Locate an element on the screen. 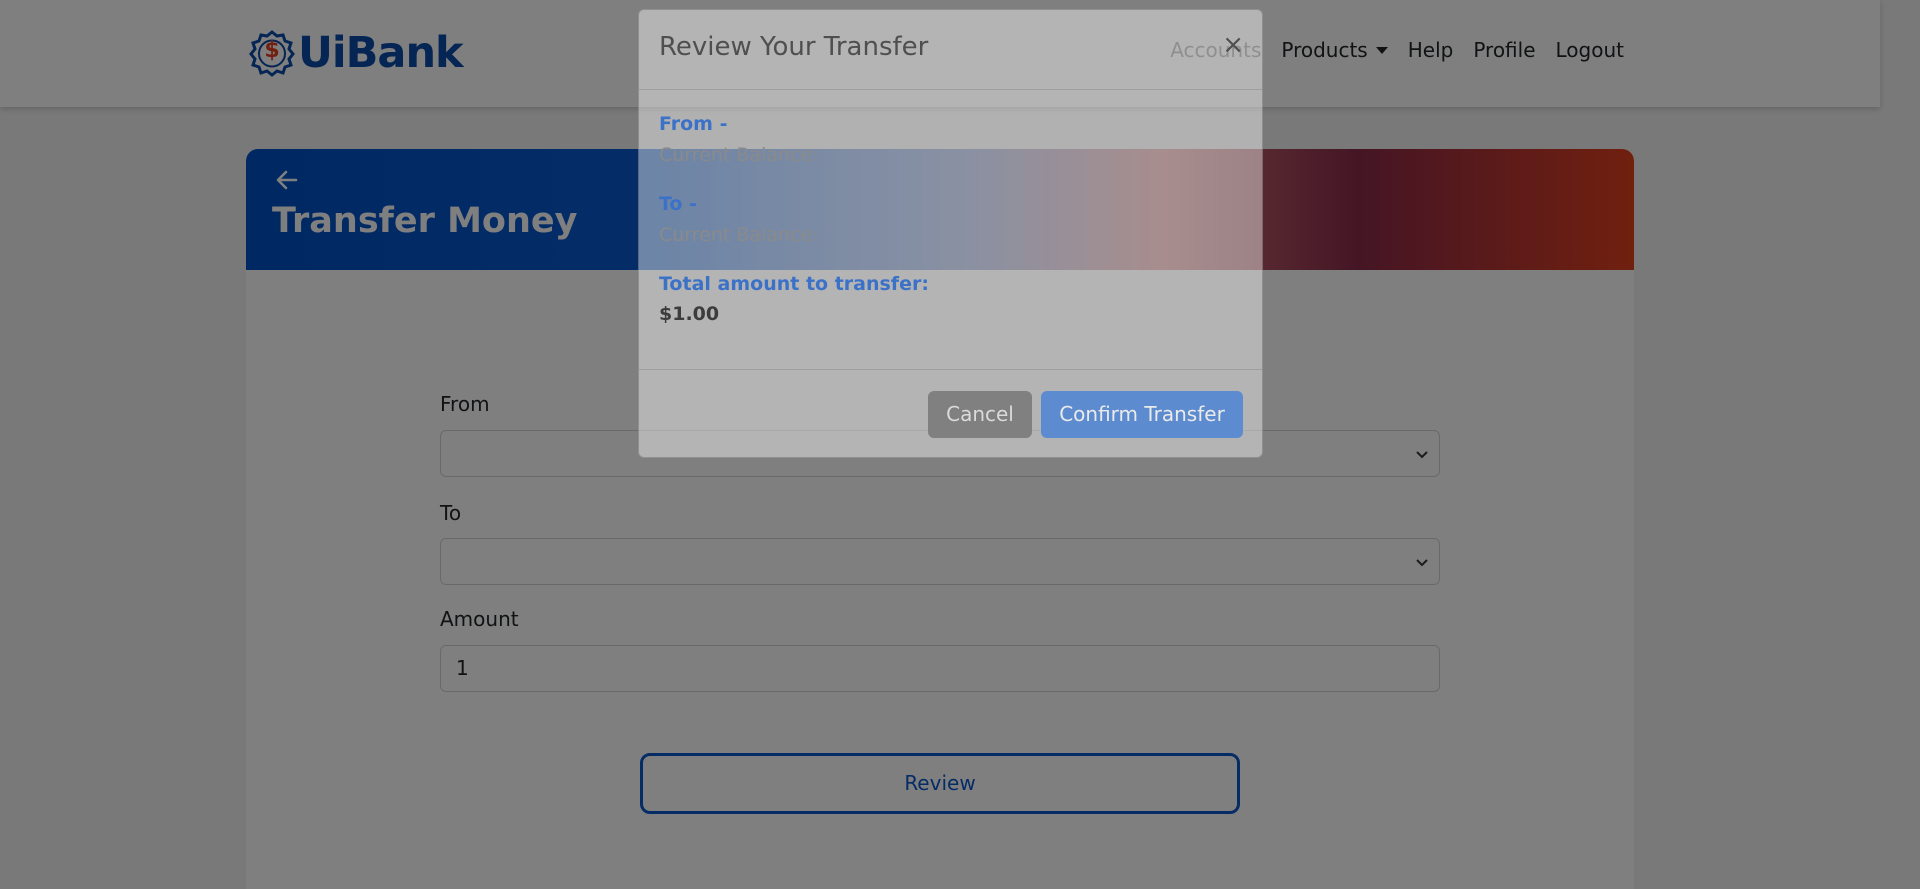  modal-header-divider is located at coordinates (950, 89).